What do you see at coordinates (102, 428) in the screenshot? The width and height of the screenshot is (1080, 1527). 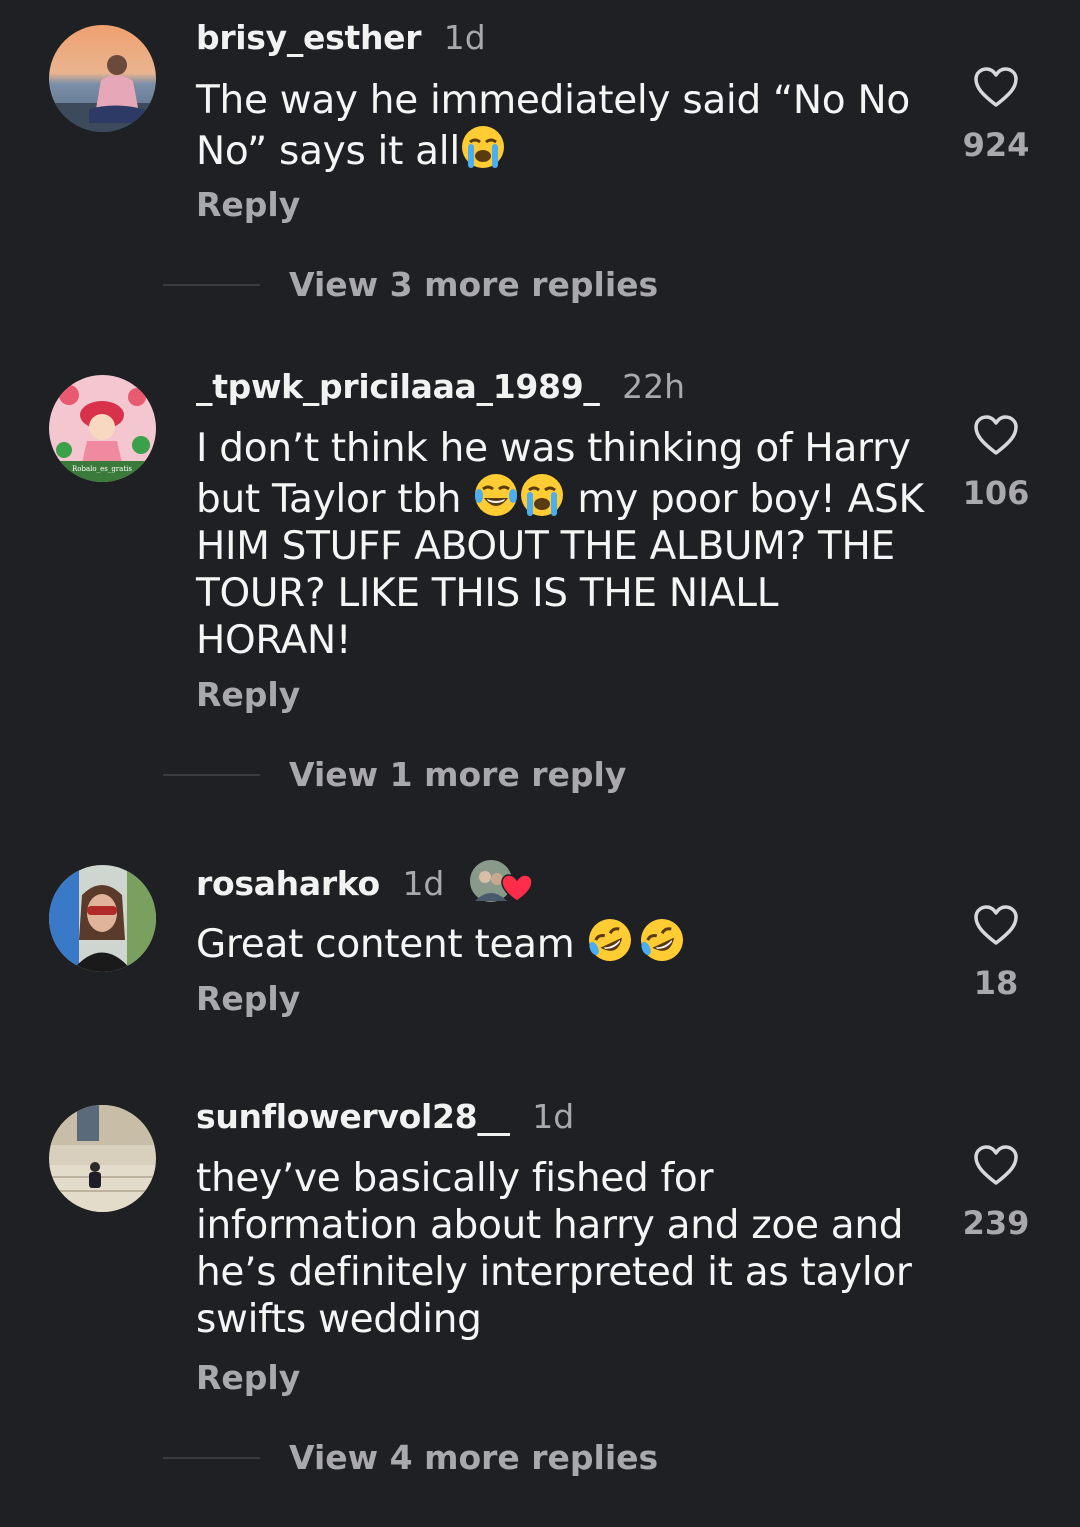 I see `avatar: Robalo_es_gratis` at bounding box center [102, 428].